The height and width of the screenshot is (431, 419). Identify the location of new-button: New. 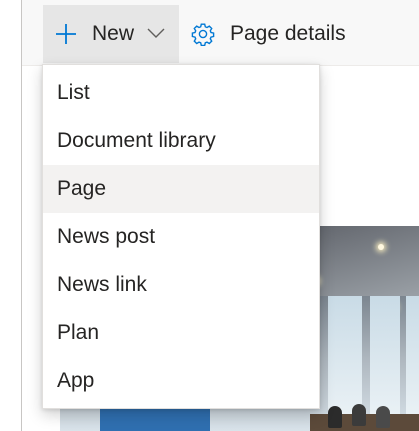
(111, 34).